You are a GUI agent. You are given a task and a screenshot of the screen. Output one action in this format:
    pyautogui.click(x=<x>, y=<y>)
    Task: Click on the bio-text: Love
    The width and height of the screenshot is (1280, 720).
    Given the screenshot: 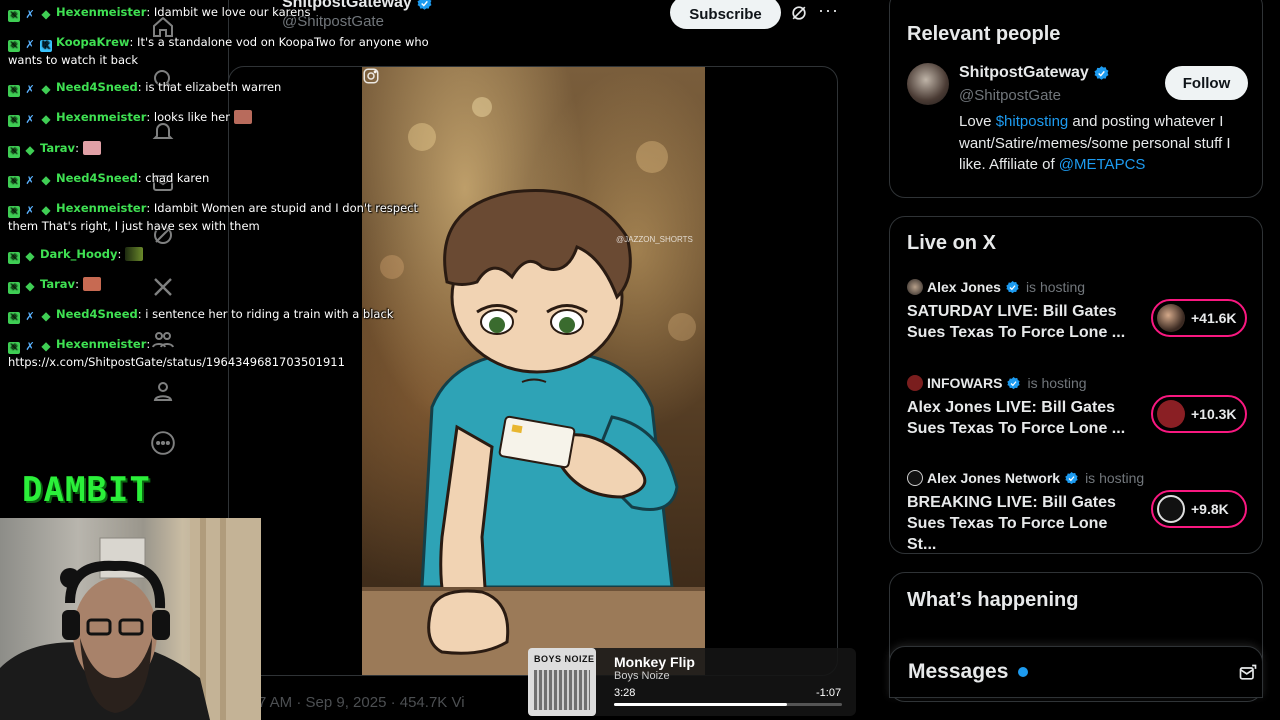 What is the action you would take?
    pyautogui.click(x=977, y=121)
    